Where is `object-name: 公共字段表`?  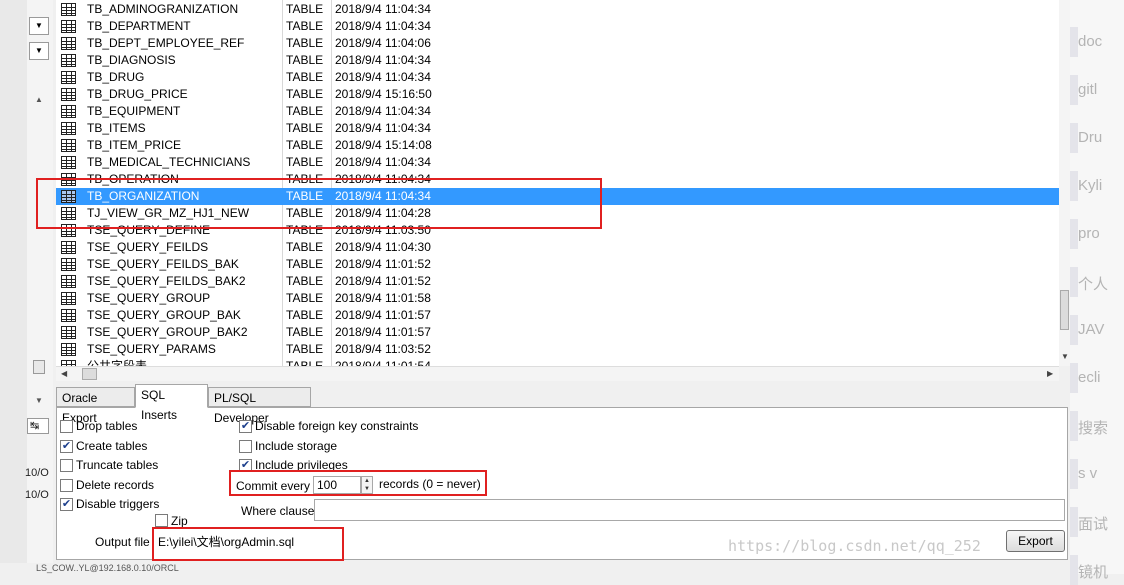 object-name: 公共字段表 is located at coordinates (117, 362).